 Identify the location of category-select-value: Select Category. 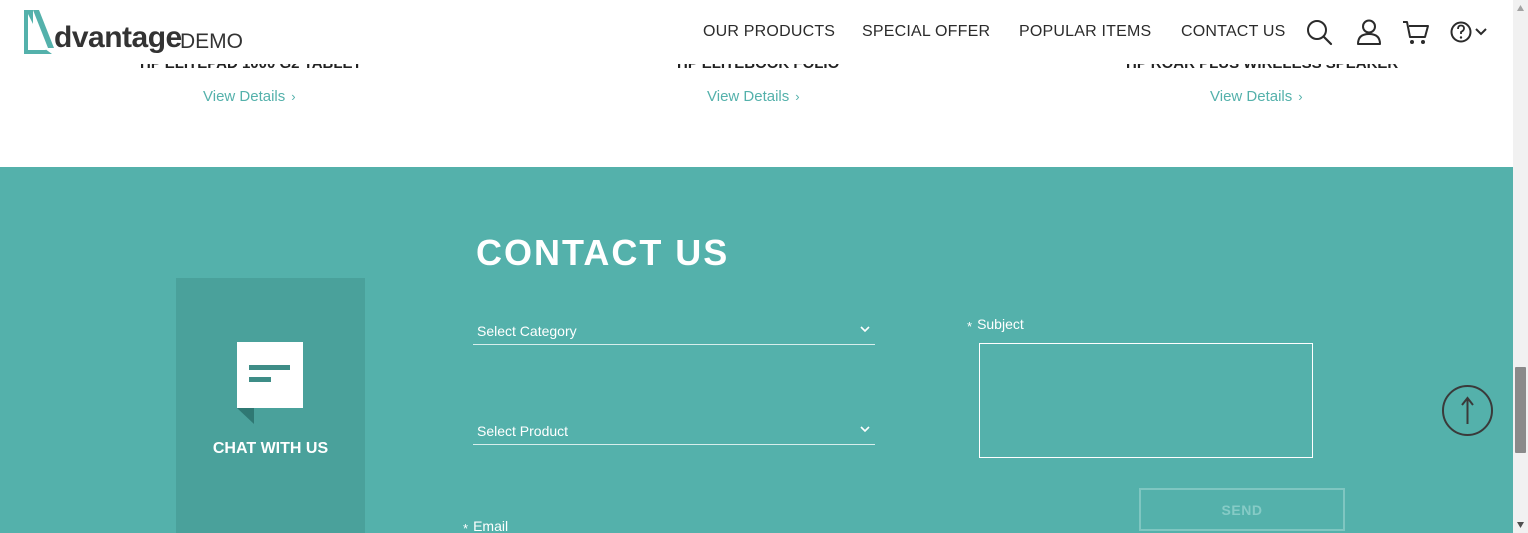
(527, 331).